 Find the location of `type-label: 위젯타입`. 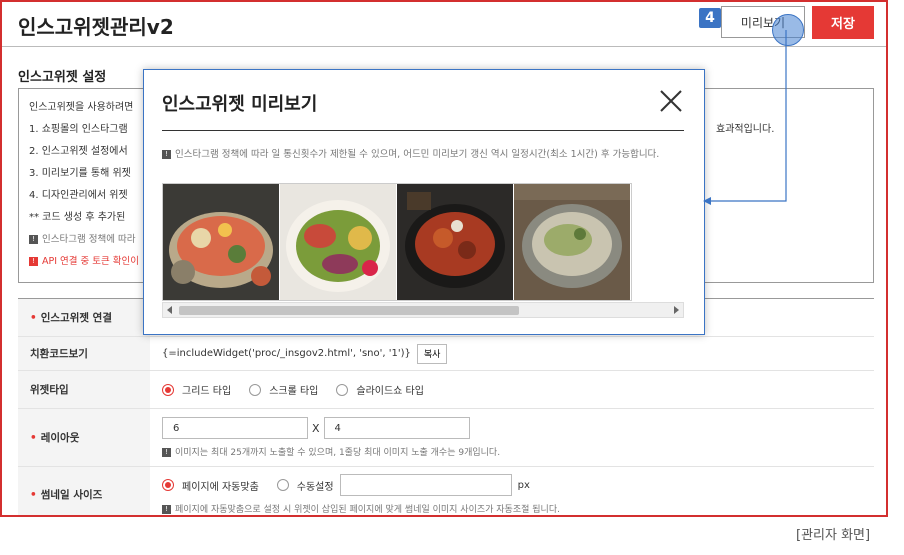

type-label: 위젯타입 is located at coordinates (84, 389).